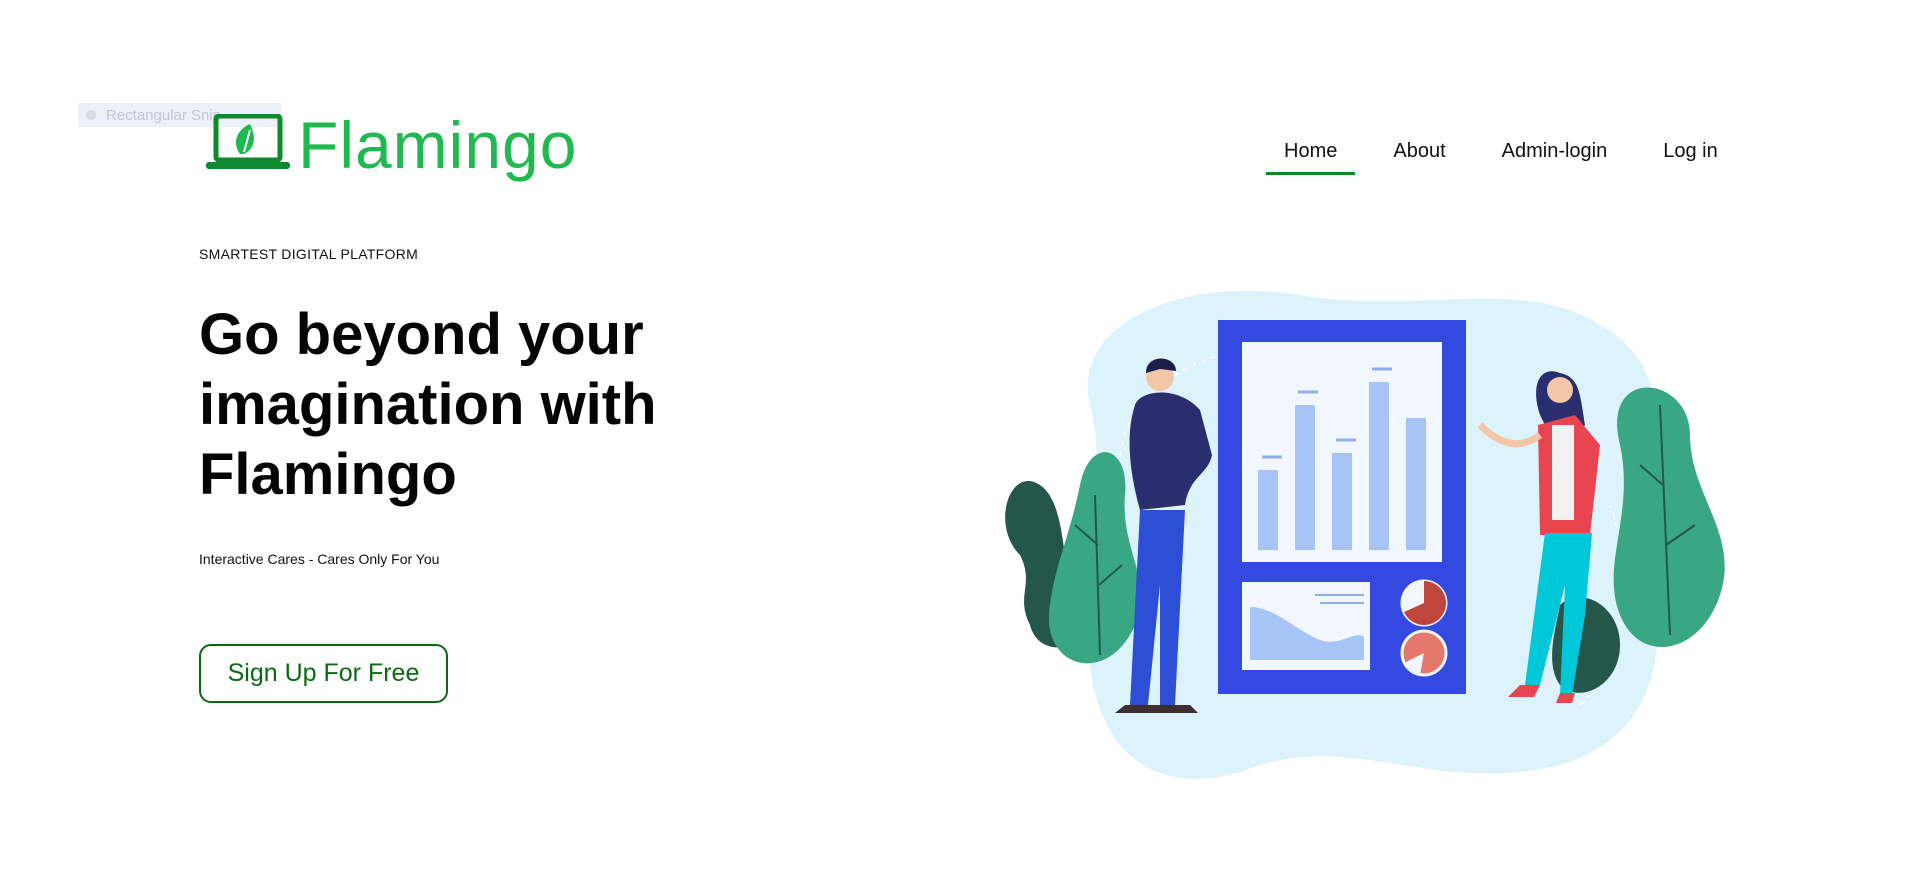 The image size is (1907, 871). I want to click on nav-home-link: Home, so click(1311, 154).